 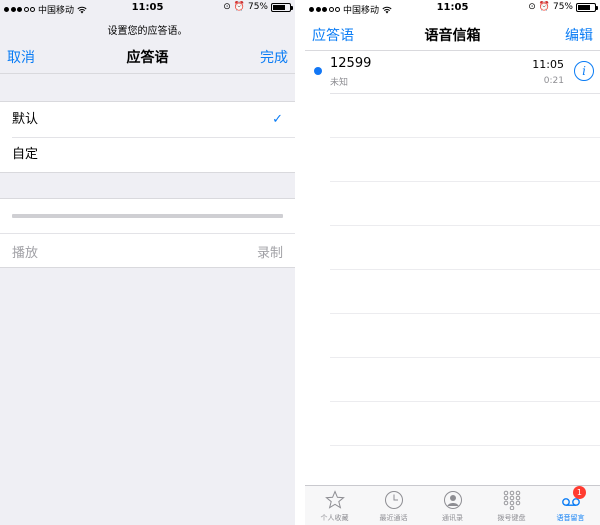 I want to click on tab-voicemail: 1 语音留言, so click(x=570, y=505).